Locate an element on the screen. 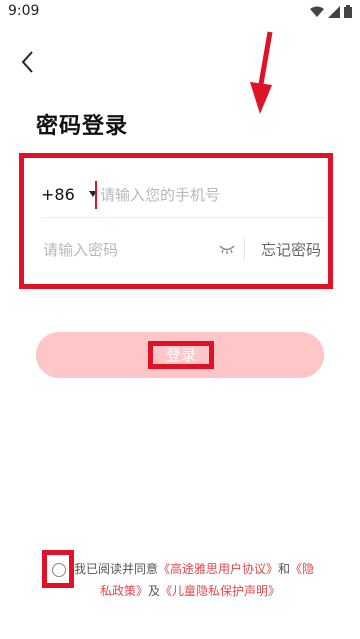 This screenshot has width=360, height=639. phone-input is located at coordinates (211, 195).